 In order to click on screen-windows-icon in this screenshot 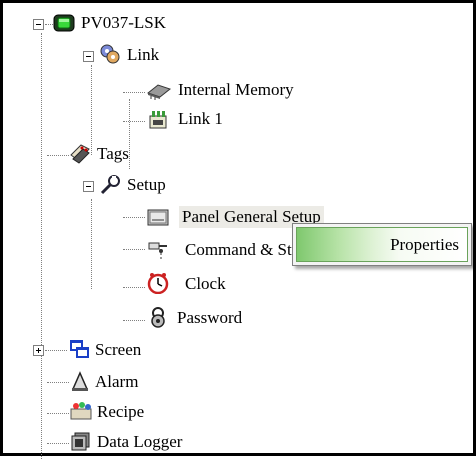, I will do `click(79, 349)`.